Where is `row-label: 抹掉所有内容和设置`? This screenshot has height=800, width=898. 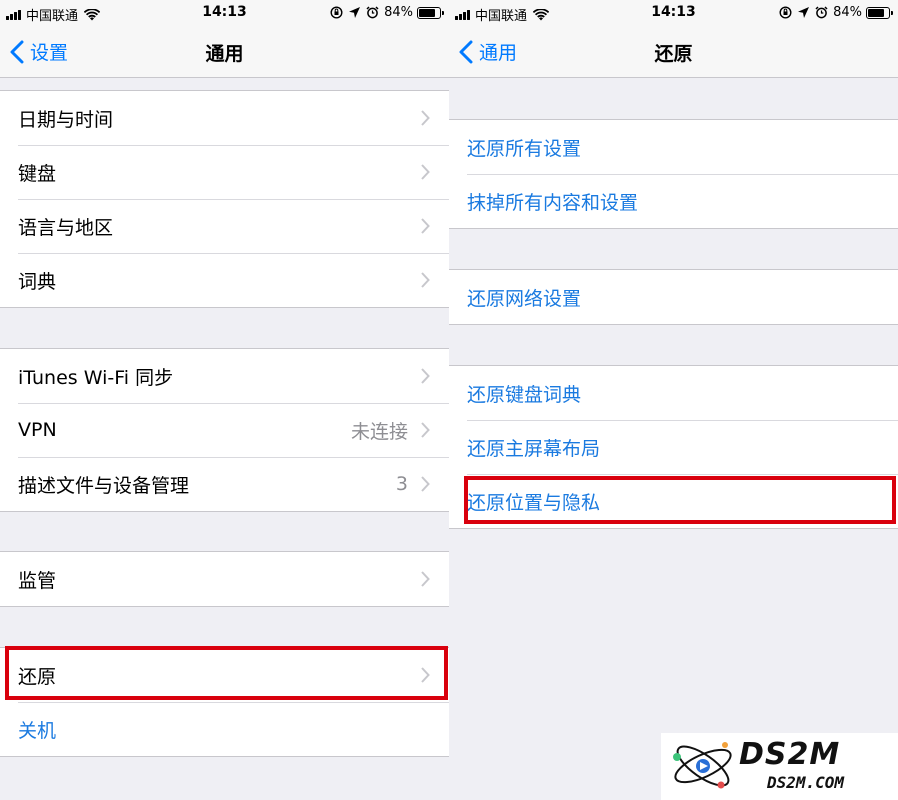
row-label: 抹掉所有内容和设置 is located at coordinates (553, 202).